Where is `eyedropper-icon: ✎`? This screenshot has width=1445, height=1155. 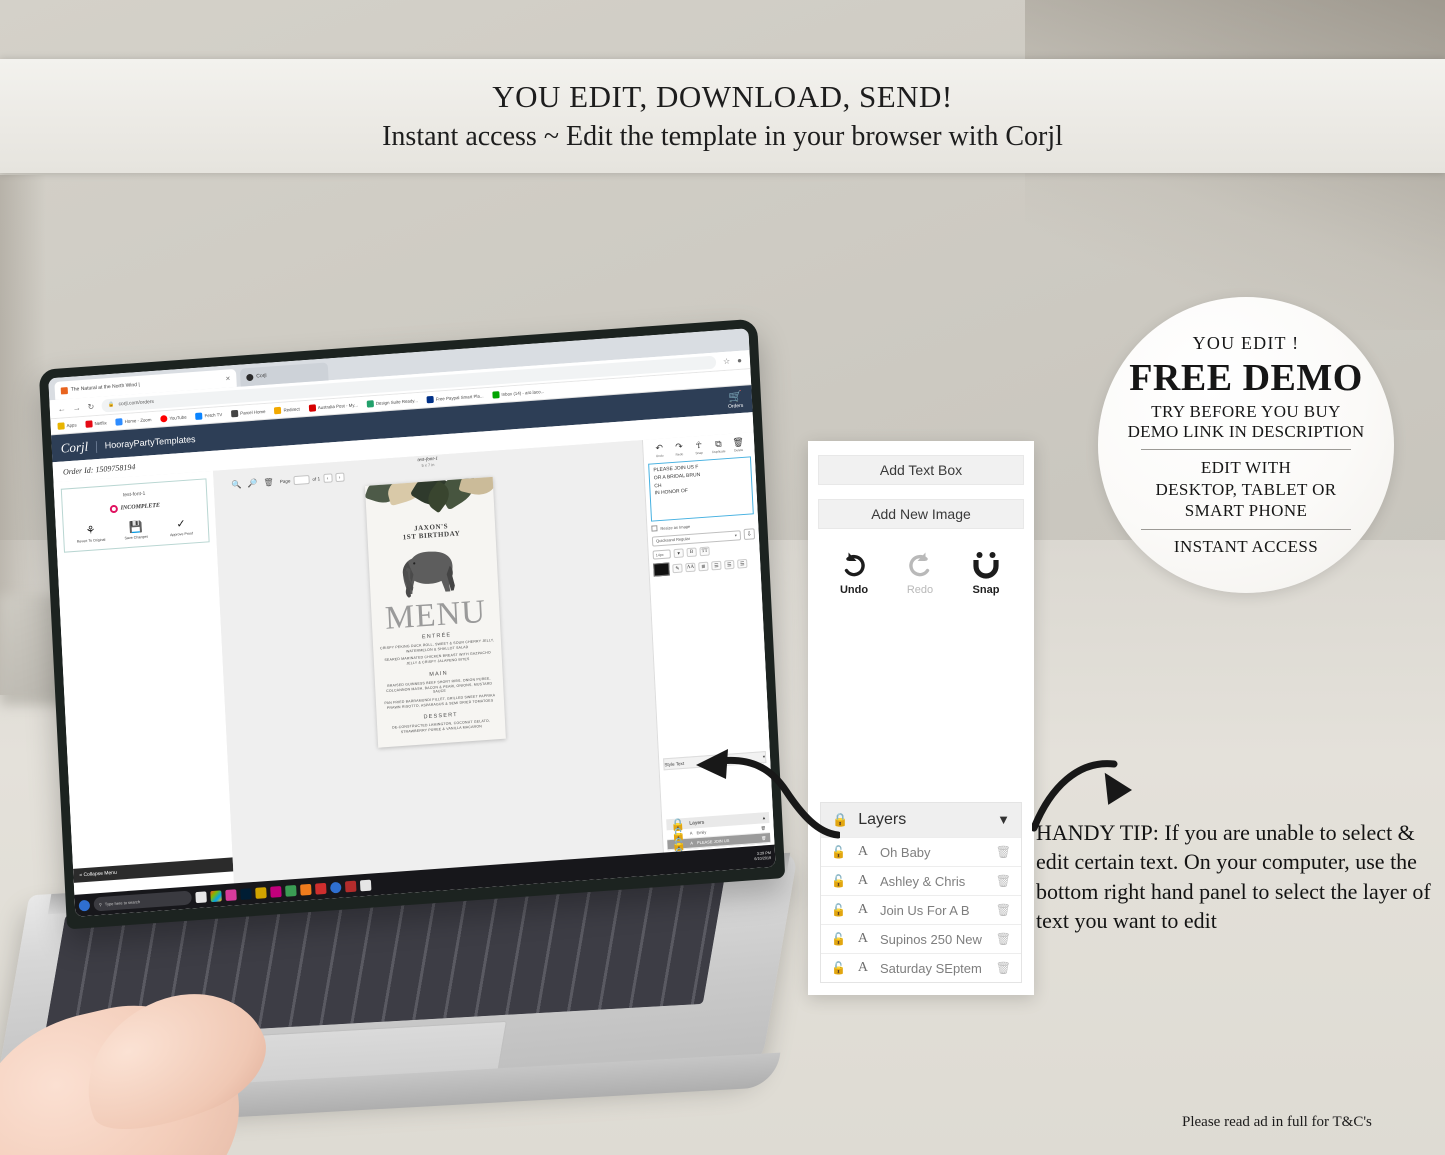
eyedropper-icon: ✎ is located at coordinates (677, 568).